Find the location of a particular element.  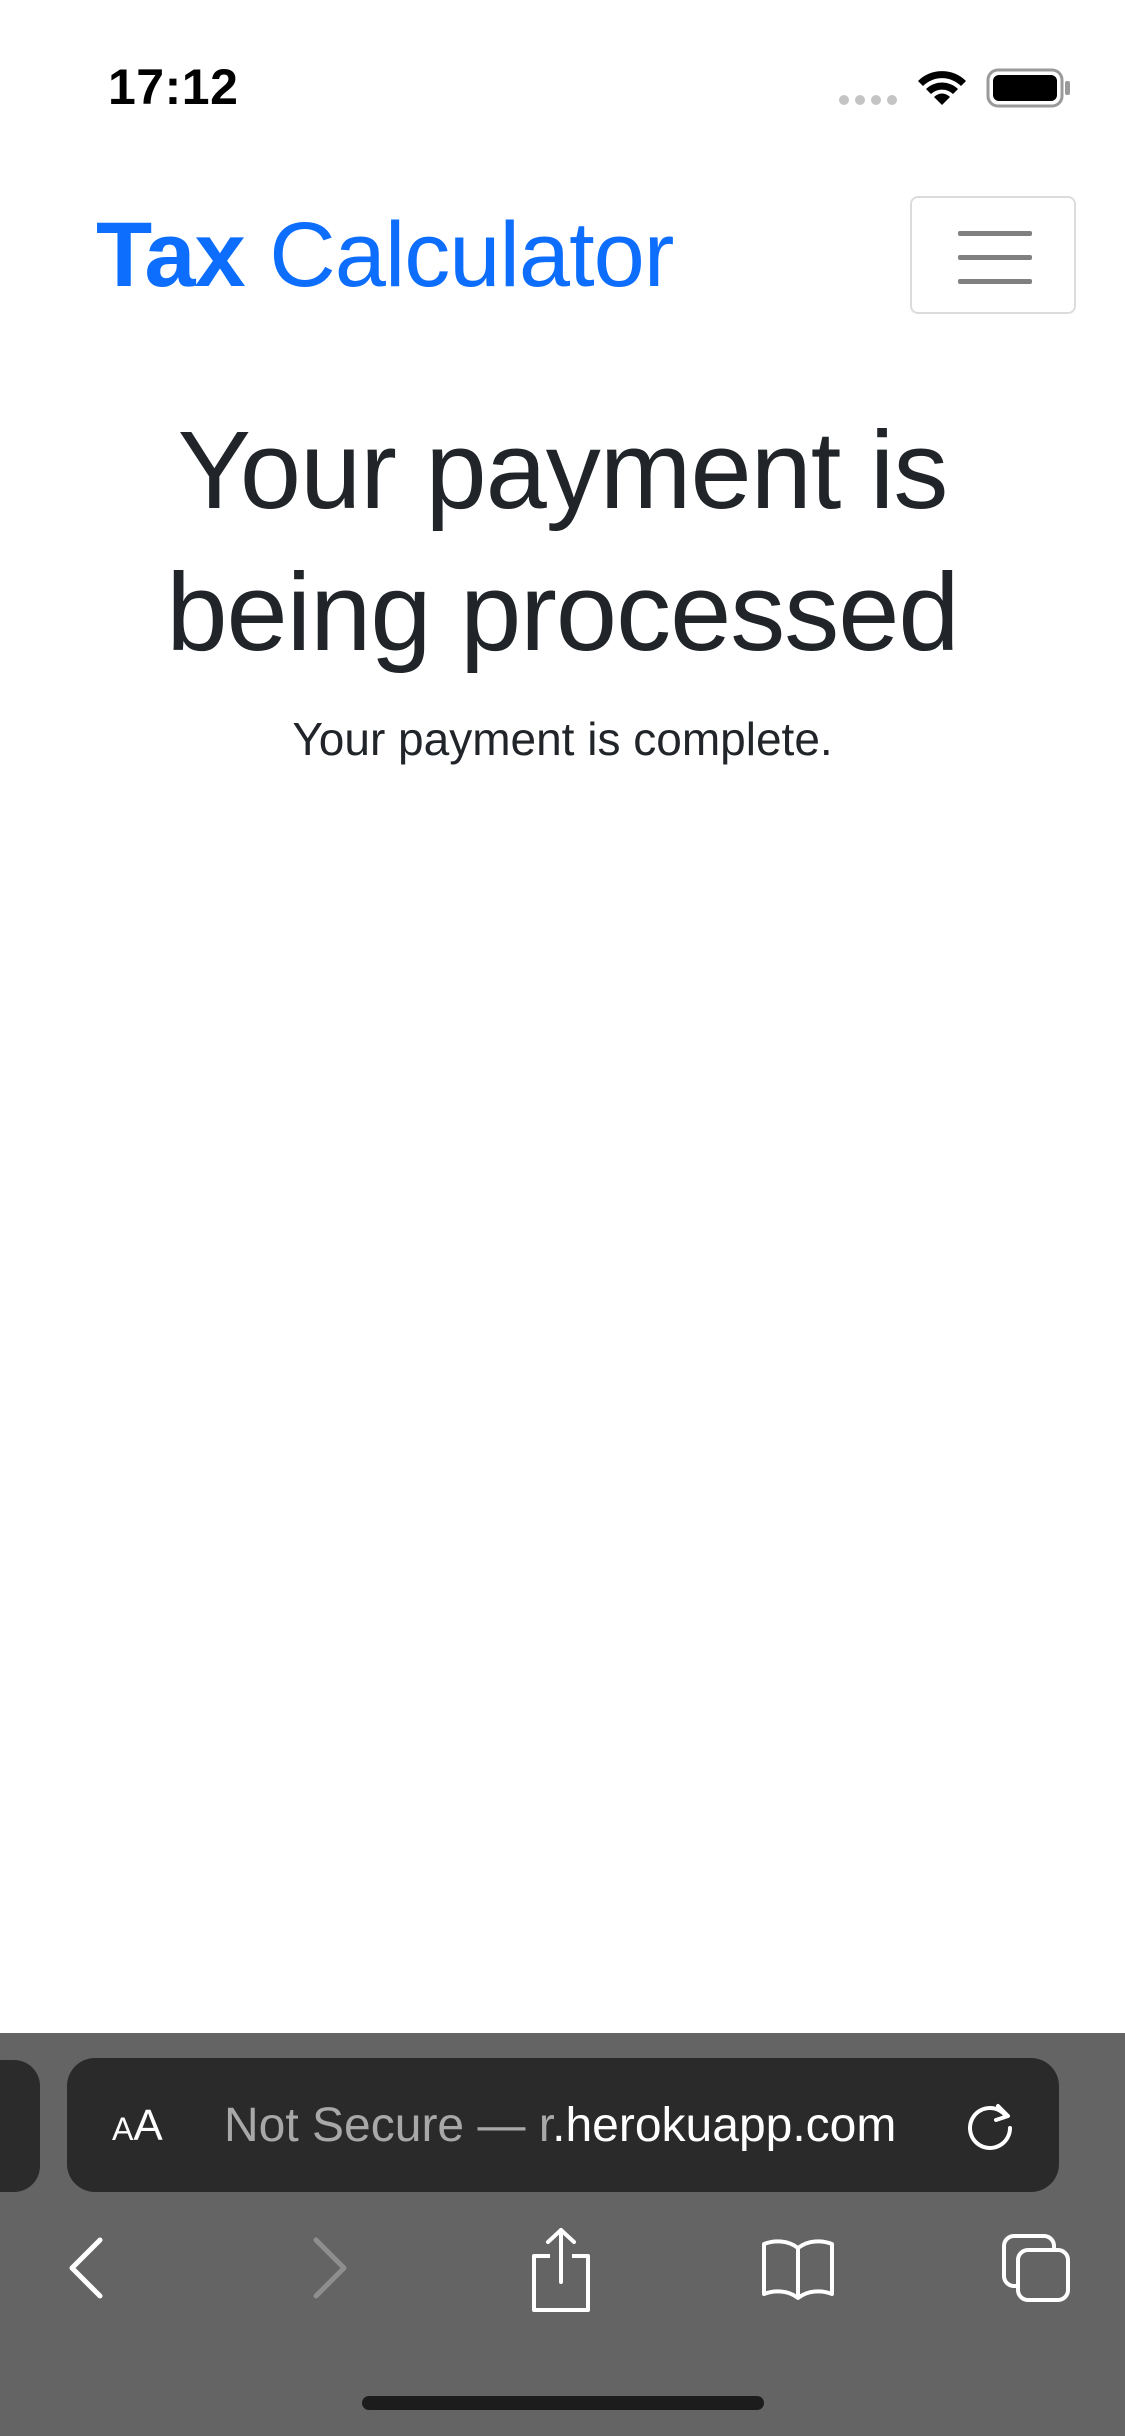

url-security-label: Not Secure — is located at coordinates (381, 2125).